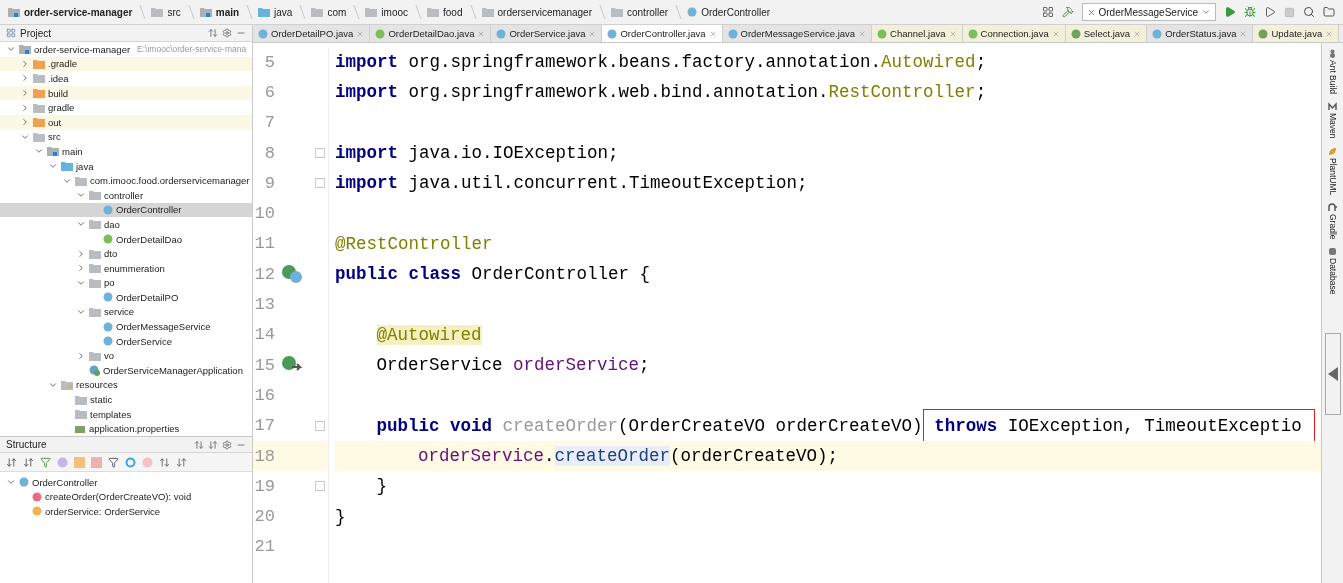 The width and height of the screenshot is (1343, 583). I want to click on tree-item: dao, so click(126, 224).